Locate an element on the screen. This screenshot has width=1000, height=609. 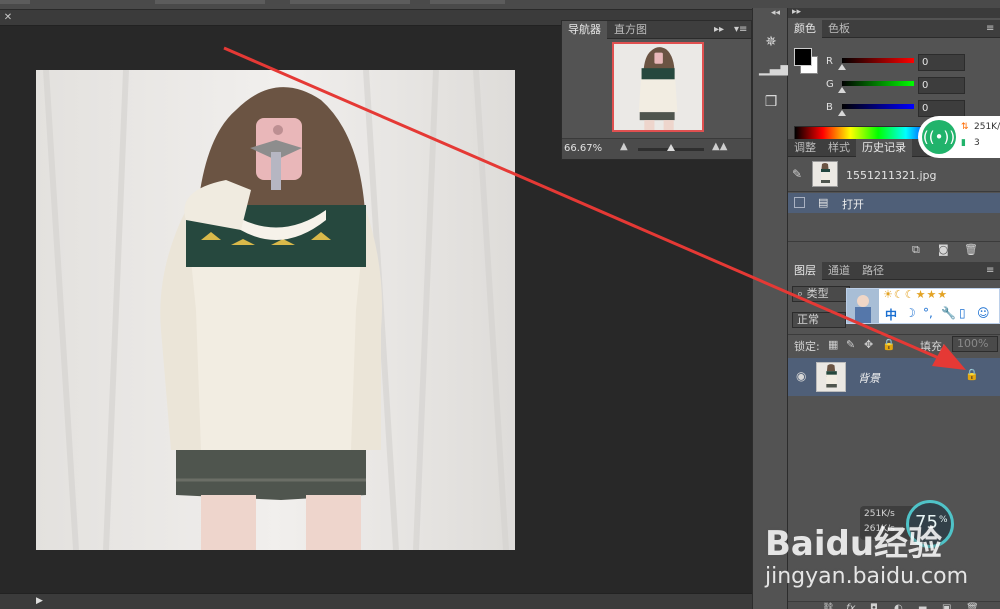
arrow-head is located at coordinates (949, 357).